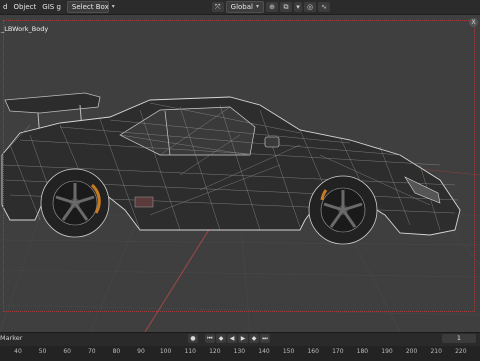 The width and height of the screenshot is (480, 361). Describe the element at coordinates (141, 351) in the screenshot. I see `ruler-tick-label: 90` at that location.